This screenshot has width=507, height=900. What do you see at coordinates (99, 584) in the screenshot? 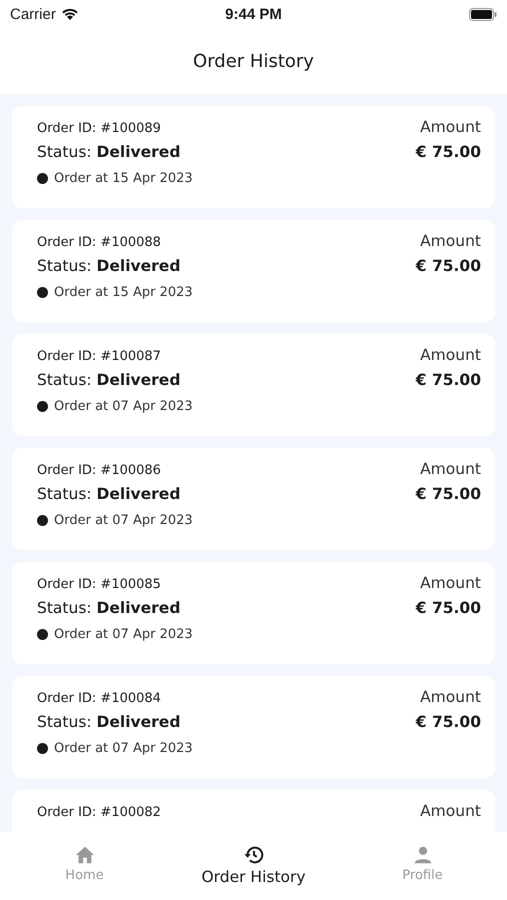
I see `order-id: Order ID: #100085` at bounding box center [99, 584].